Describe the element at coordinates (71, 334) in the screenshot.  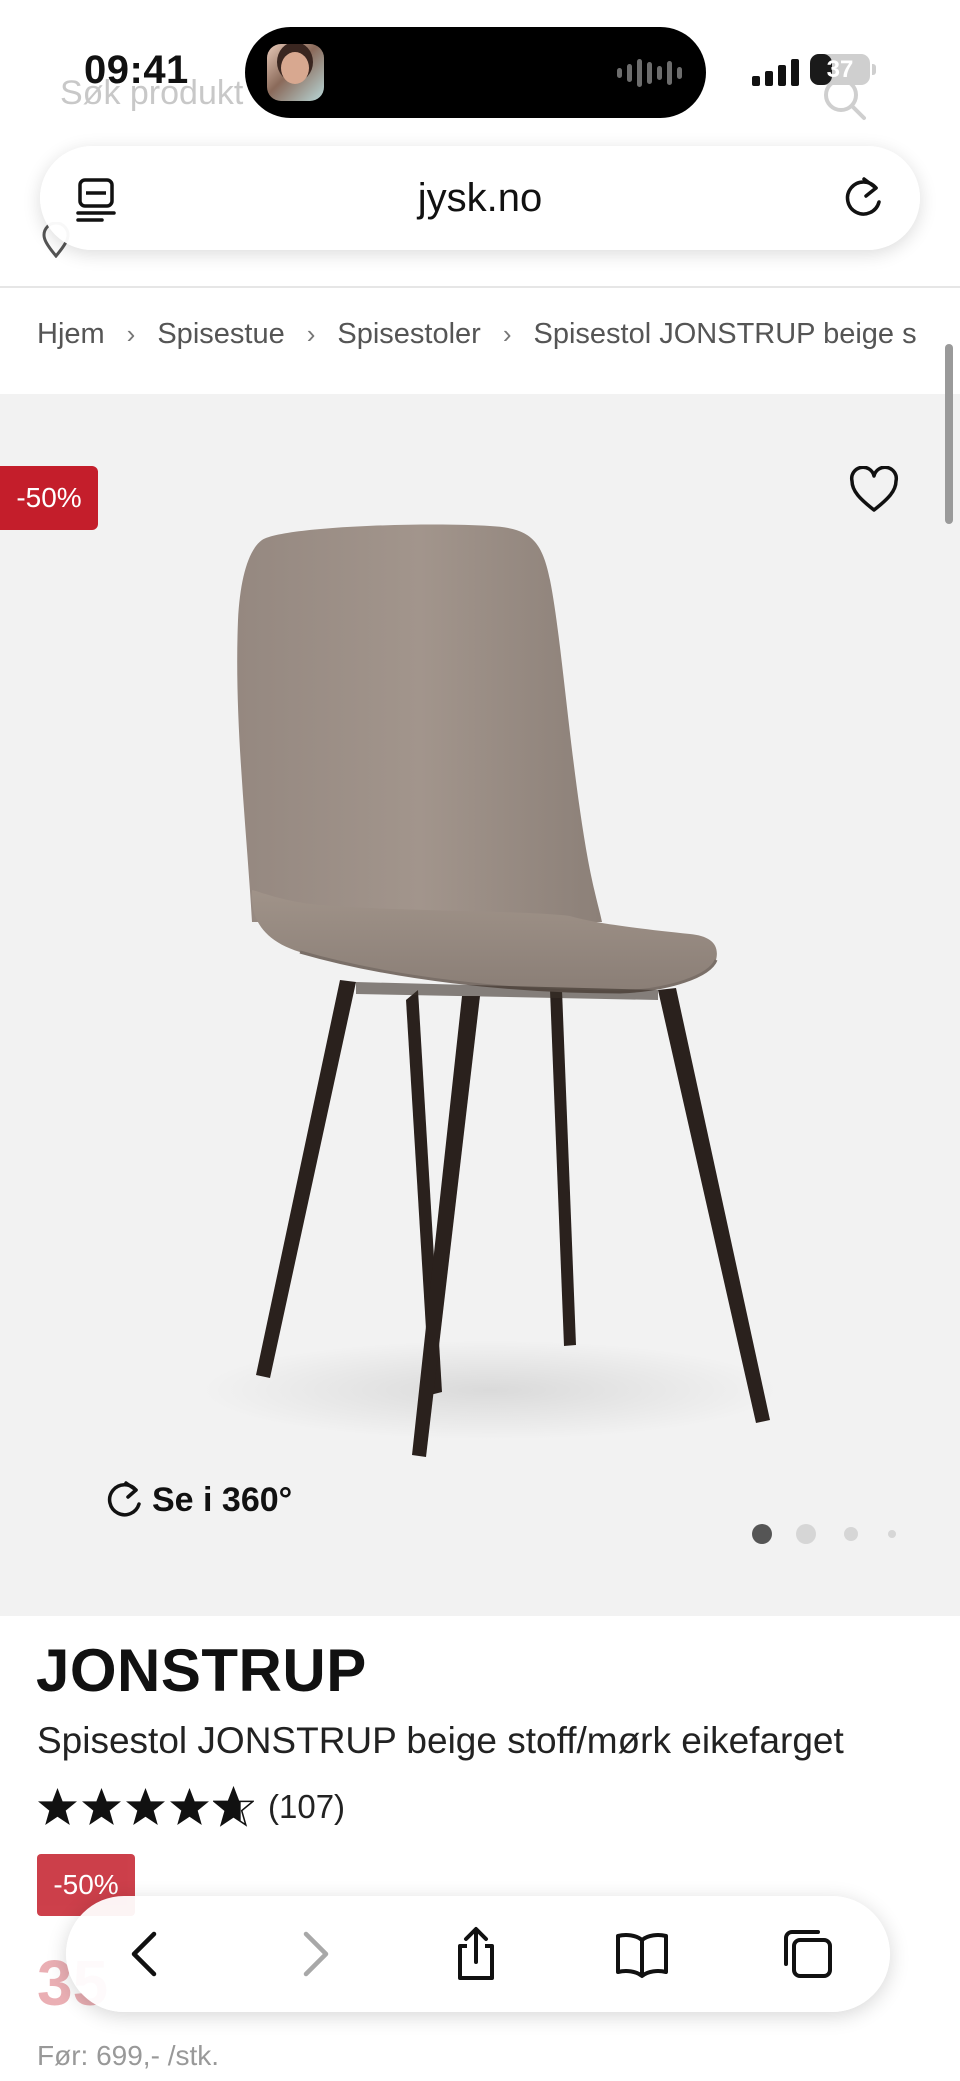
I see `breadcrumb-item-hjem: Hjem` at that location.